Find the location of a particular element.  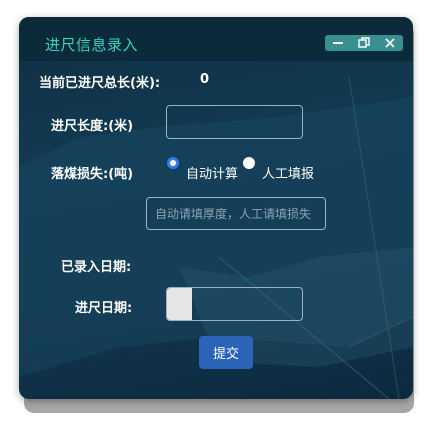

feed-length-label: 进尺长度:(米) is located at coordinates (92, 126).